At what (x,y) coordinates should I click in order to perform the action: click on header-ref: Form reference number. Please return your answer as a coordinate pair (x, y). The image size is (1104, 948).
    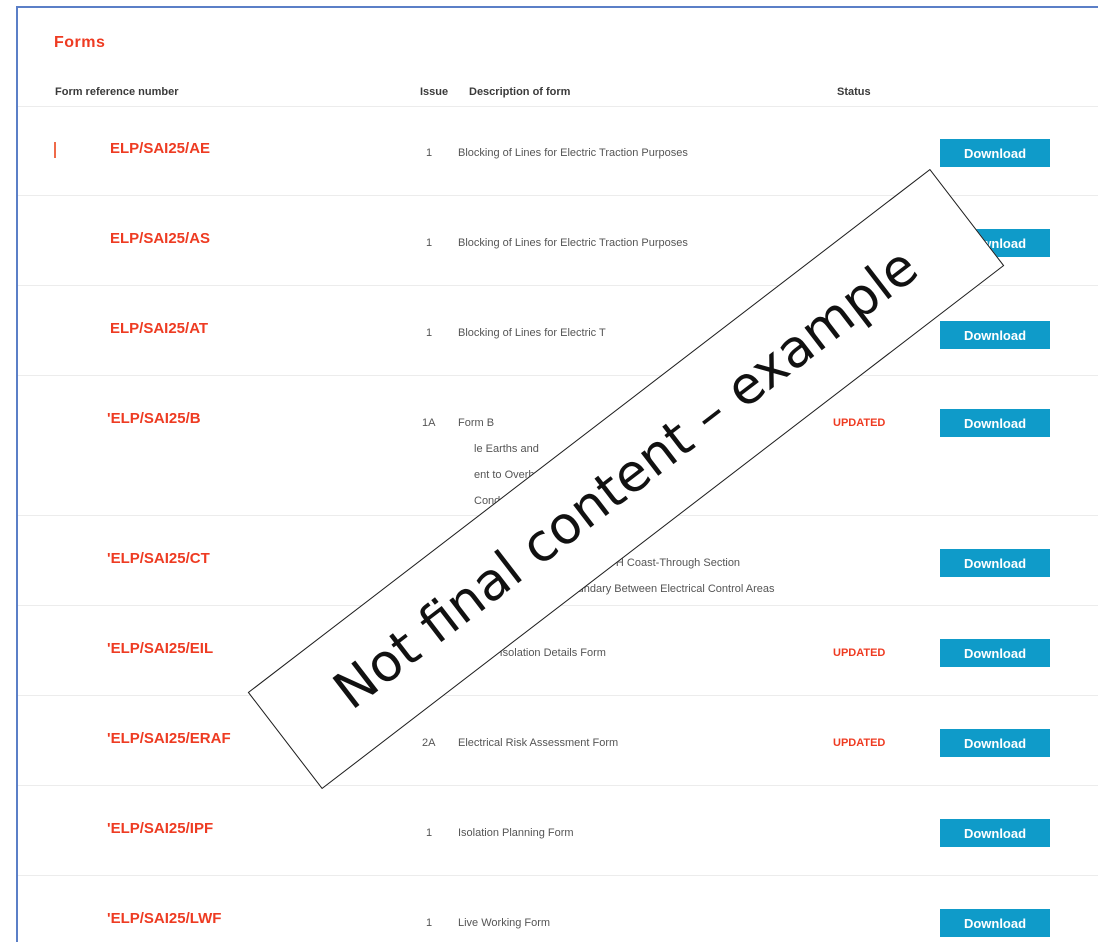
    Looking at the image, I should click on (117, 92).